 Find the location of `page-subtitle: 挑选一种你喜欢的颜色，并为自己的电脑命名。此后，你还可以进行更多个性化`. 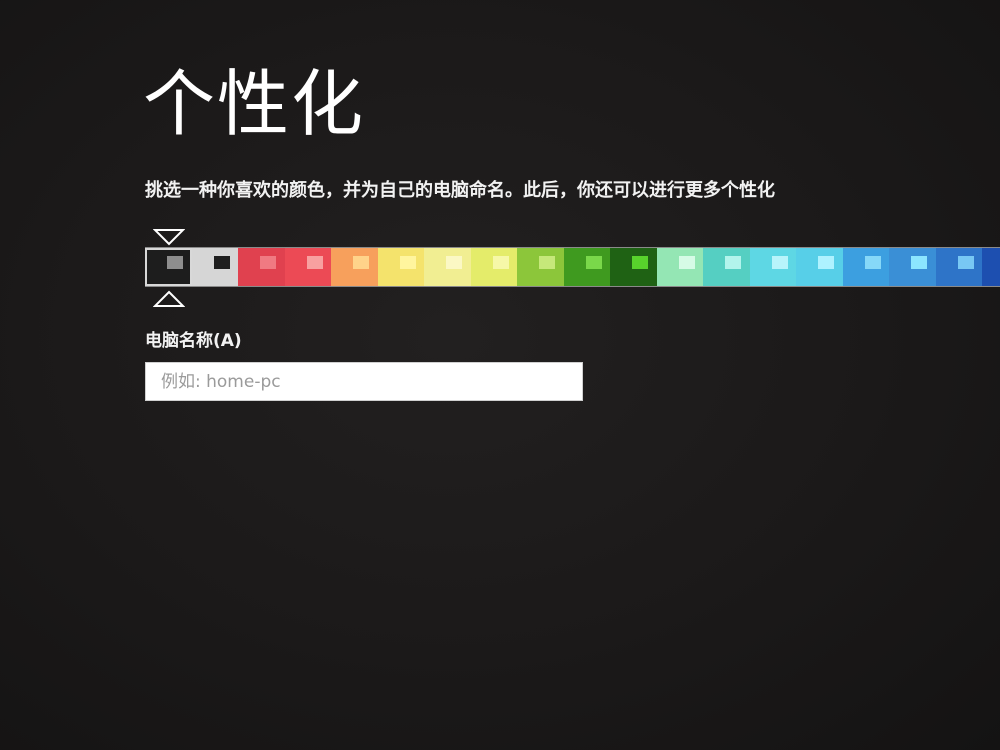

page-subtitle: 挑选一种你喜欢的颜色，并为自己的电脑命名。此后，你还可以进行更多个性化 is located at coordinates (460, 190).